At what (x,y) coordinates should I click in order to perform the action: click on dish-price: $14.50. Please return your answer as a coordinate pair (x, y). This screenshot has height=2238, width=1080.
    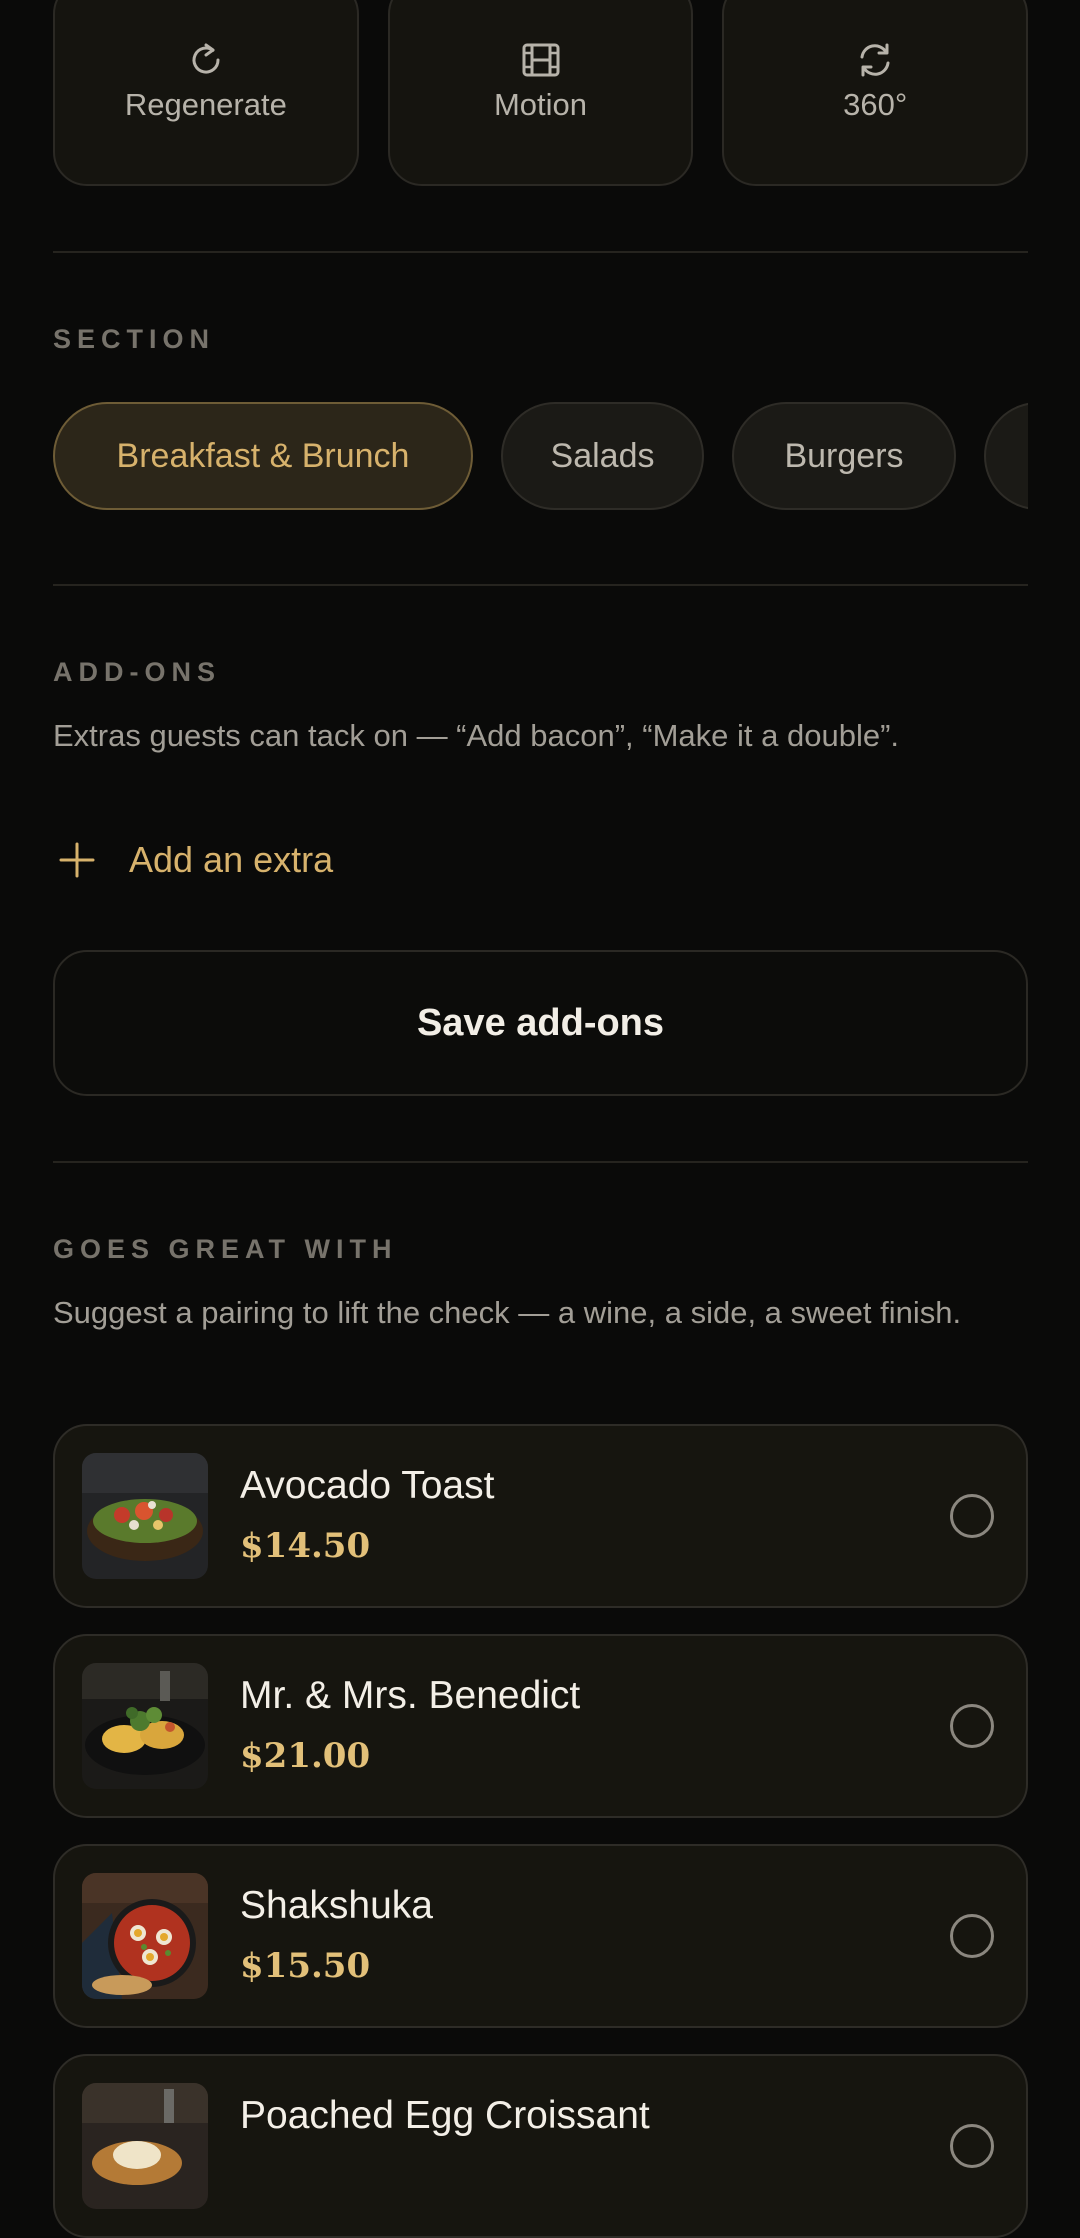
    Looking at the image, I should click on (305, 1546).